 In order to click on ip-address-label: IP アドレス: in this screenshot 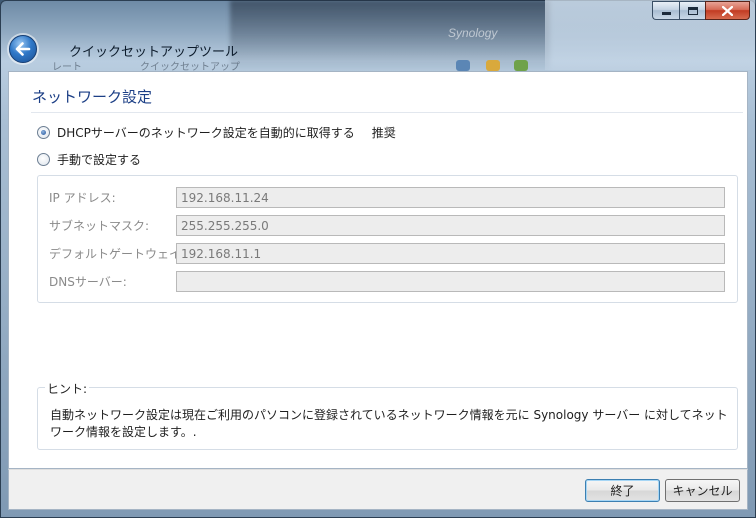, I will do `click(82, 198)`.